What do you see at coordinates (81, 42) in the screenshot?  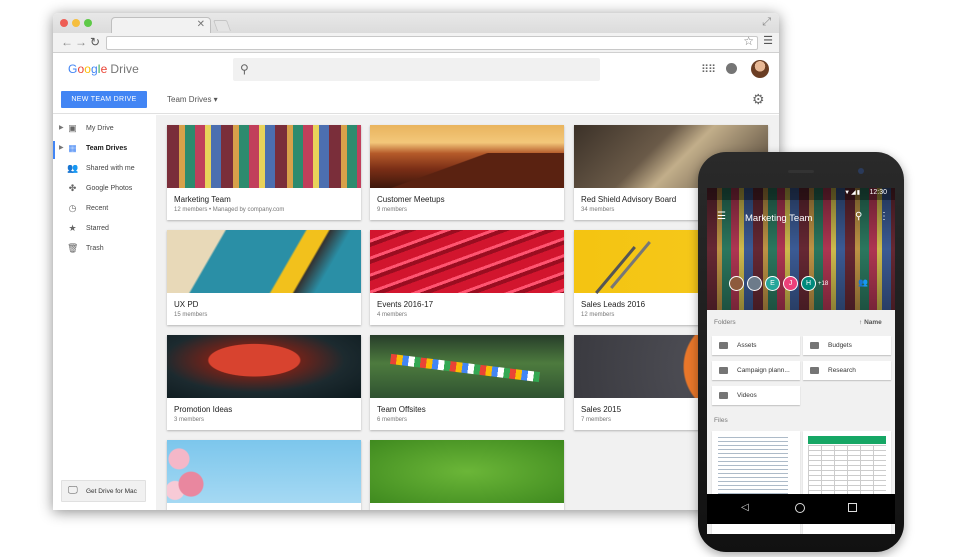 I see `forward-arrow-icon: →` at bounding box center [81, 42].